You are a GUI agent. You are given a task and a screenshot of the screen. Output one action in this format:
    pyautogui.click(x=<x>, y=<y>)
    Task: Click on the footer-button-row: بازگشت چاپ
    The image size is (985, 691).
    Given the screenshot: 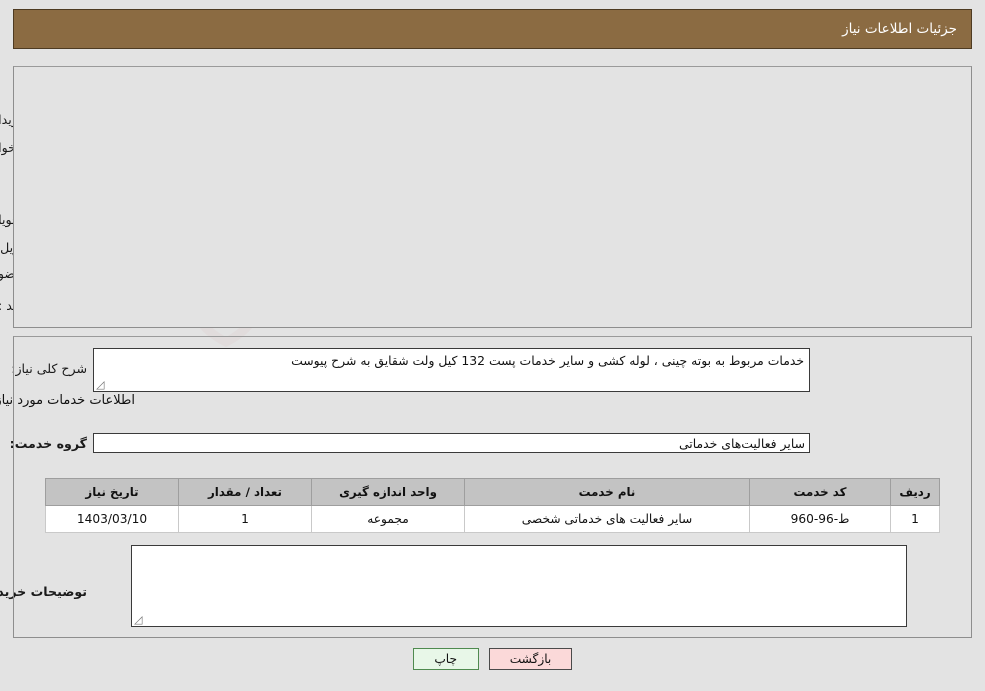 What is the action you would take?
    pyautogui.click(x=492, y=659)
    